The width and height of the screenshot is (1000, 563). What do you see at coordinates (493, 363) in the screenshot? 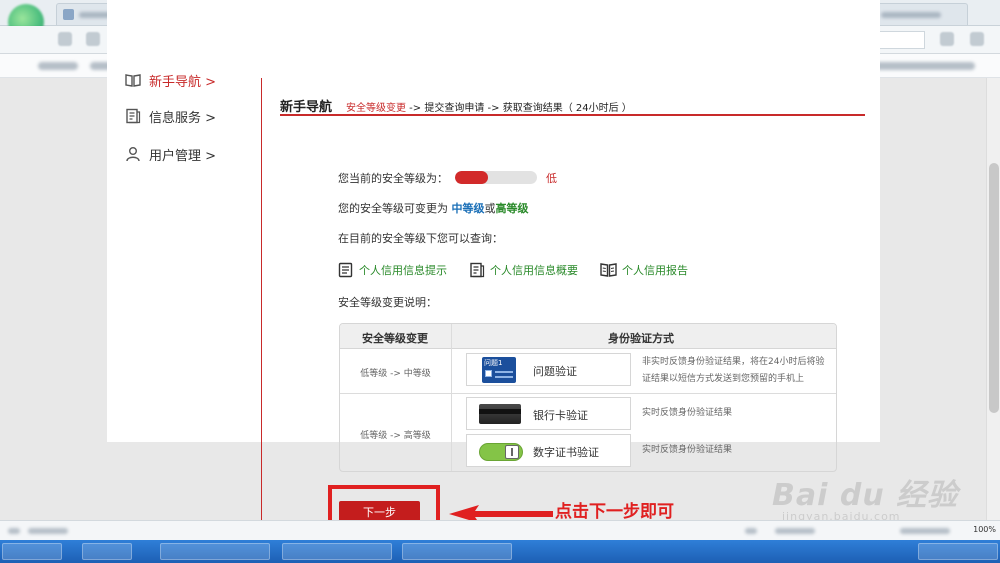
I see `question-icon-label: 问题1` at bounding box center [493, 363].